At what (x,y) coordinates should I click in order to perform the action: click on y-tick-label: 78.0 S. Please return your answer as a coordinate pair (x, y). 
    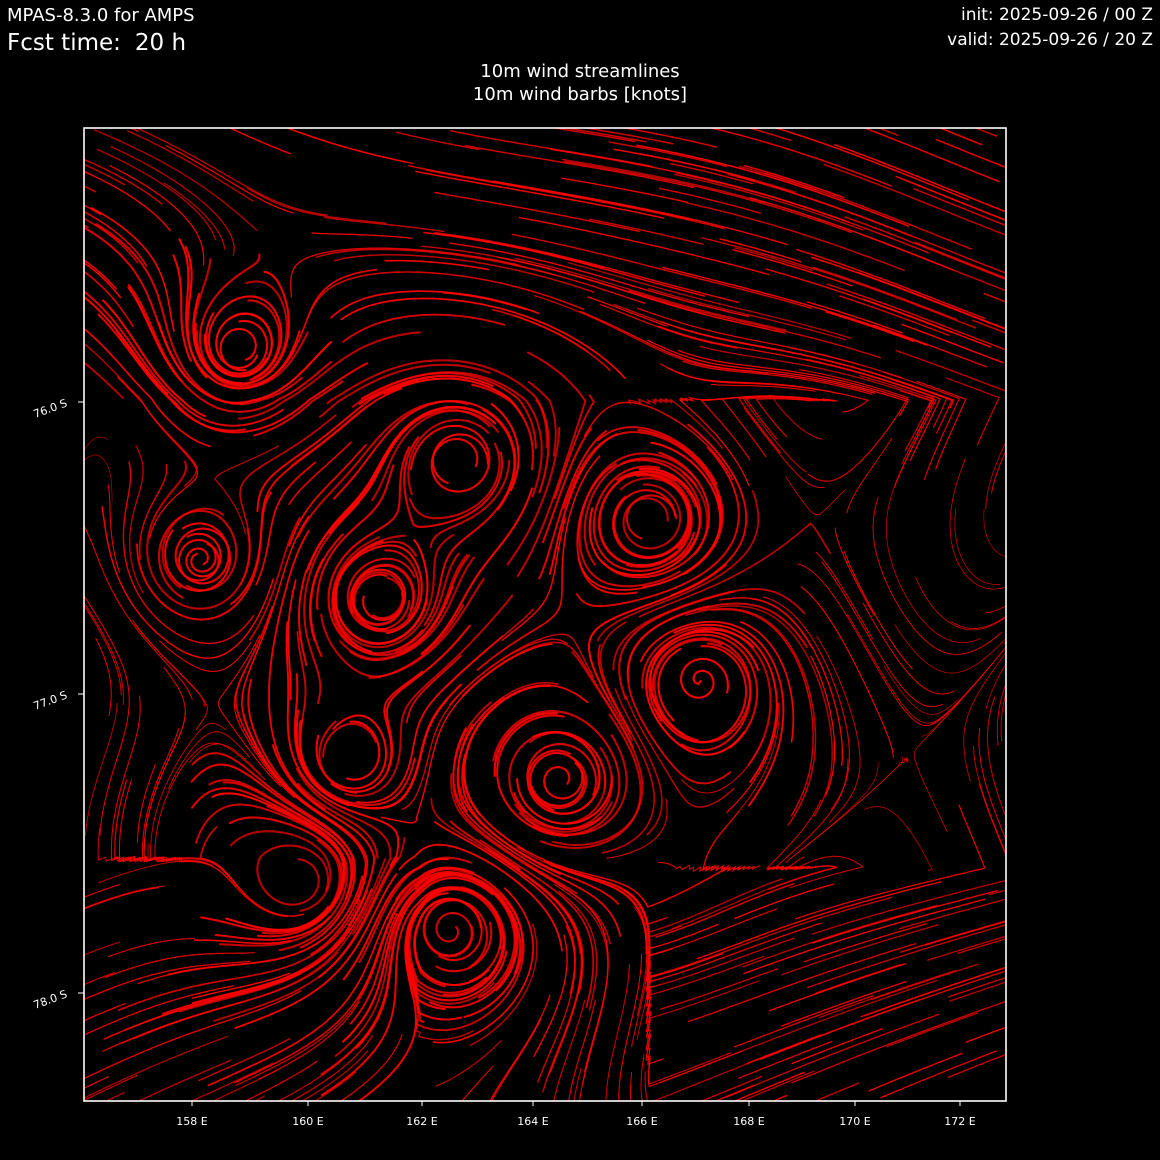
    Looking at the image, I should click on (50, 1000).